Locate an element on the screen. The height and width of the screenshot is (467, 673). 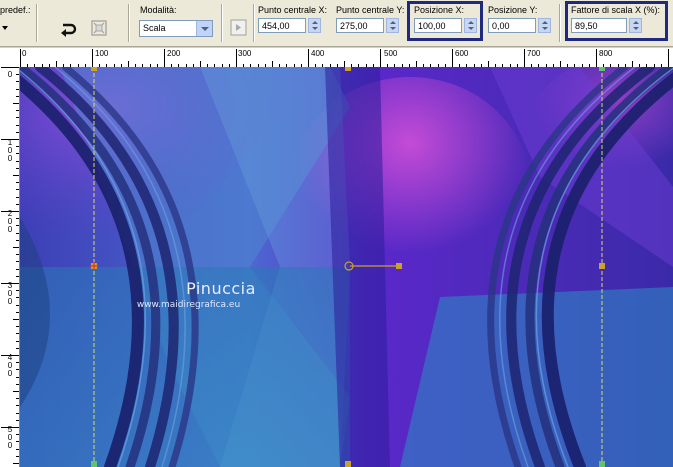
position-y-field: 0,00 is located at coordinates (512, 25).